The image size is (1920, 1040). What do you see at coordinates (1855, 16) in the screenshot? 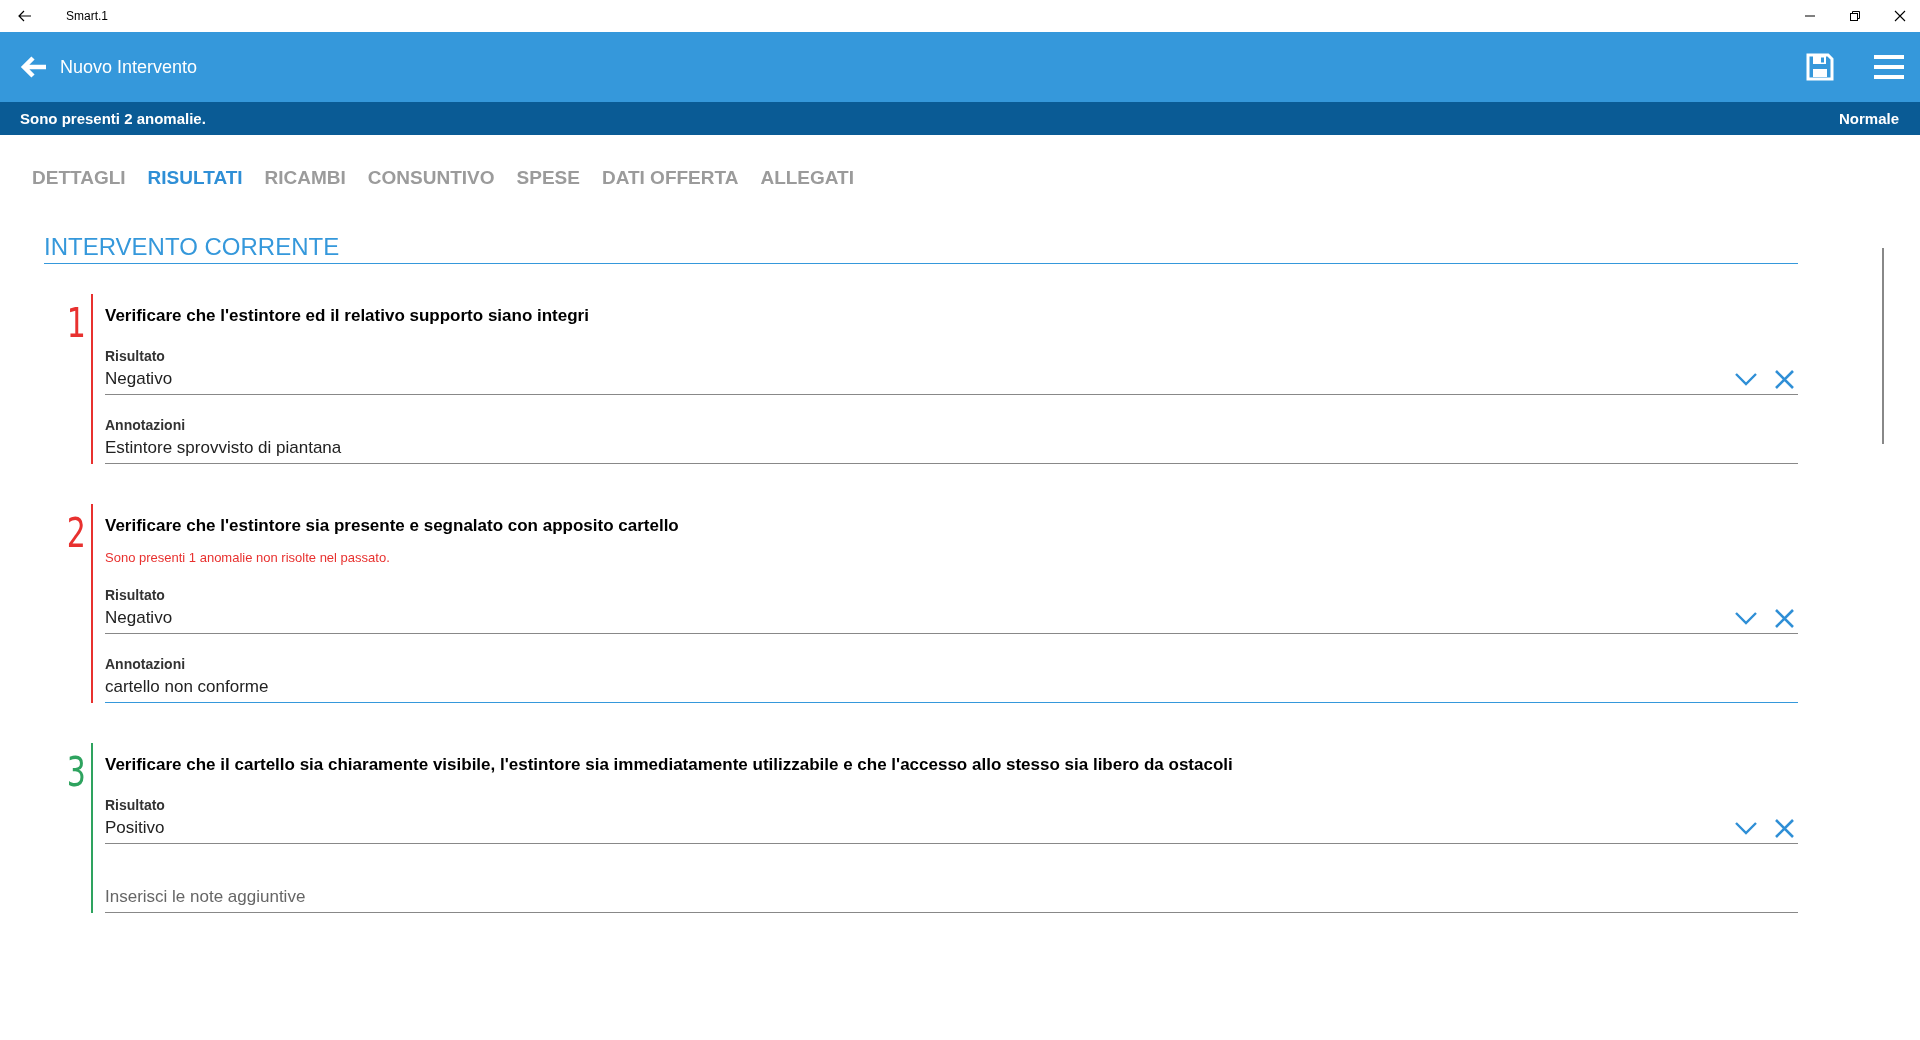
I see `restore-icon` at bounding box center [1855, 16].